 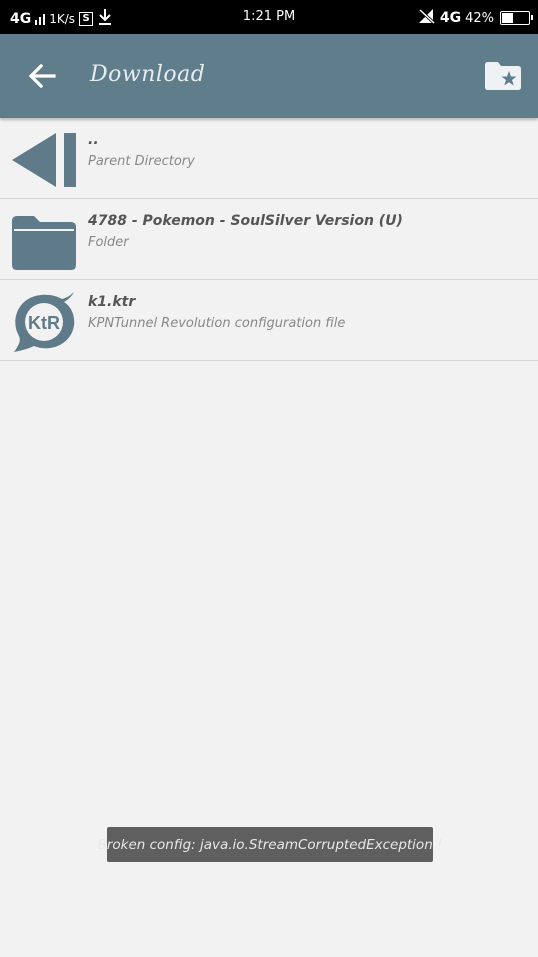 I want to click on battery-percent: 42%, so click(x=479, y=18).